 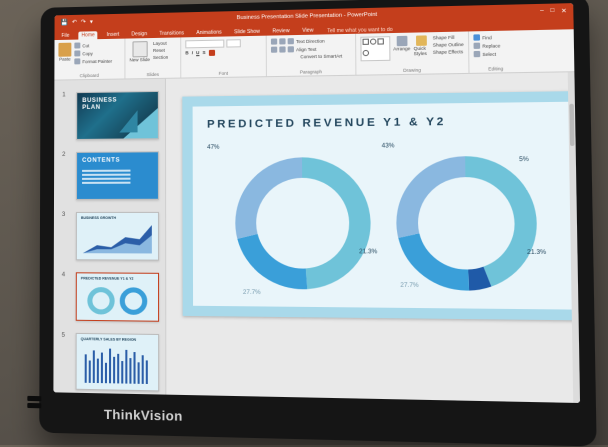 What do you see at coordinates (211, 52) in the screenshot?
I see `font-color-icon` at bounding box center [211, 52].